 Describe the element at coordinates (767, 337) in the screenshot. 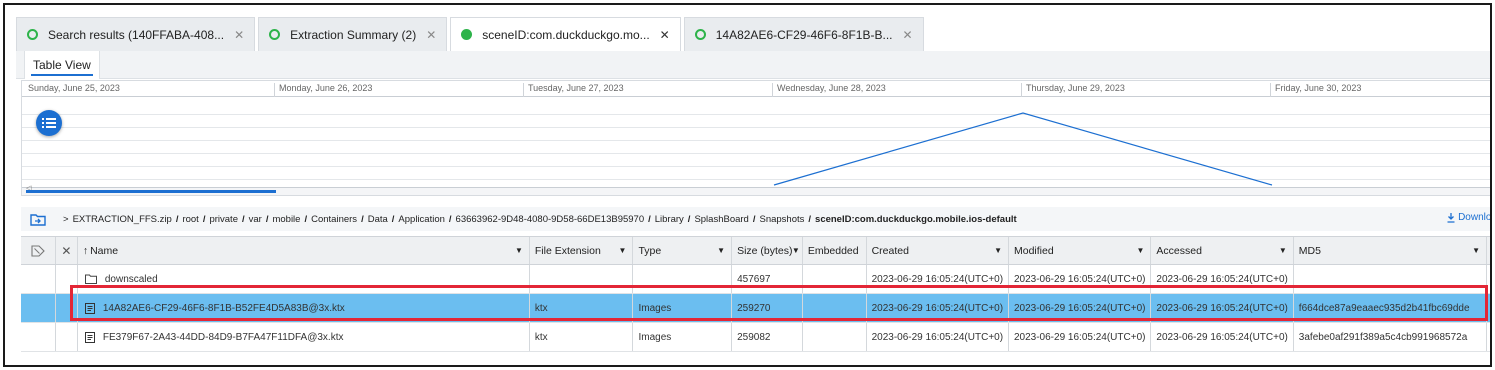

I see `size-cell: 259082` at that location.